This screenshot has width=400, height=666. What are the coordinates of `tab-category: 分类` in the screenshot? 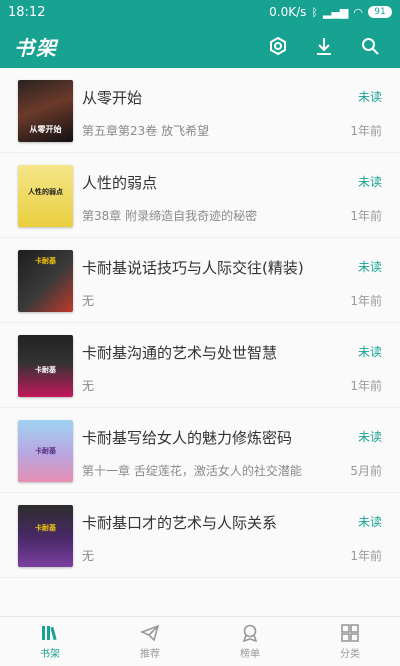 It's located at (350, 641).